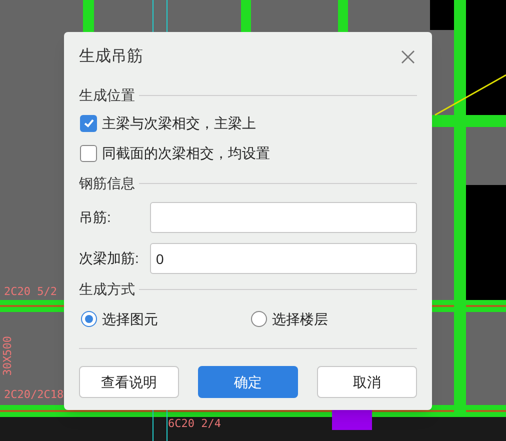 The width and height of the screenshot is (506, 441). I want to click on input-field: 0, so click(283, 258).